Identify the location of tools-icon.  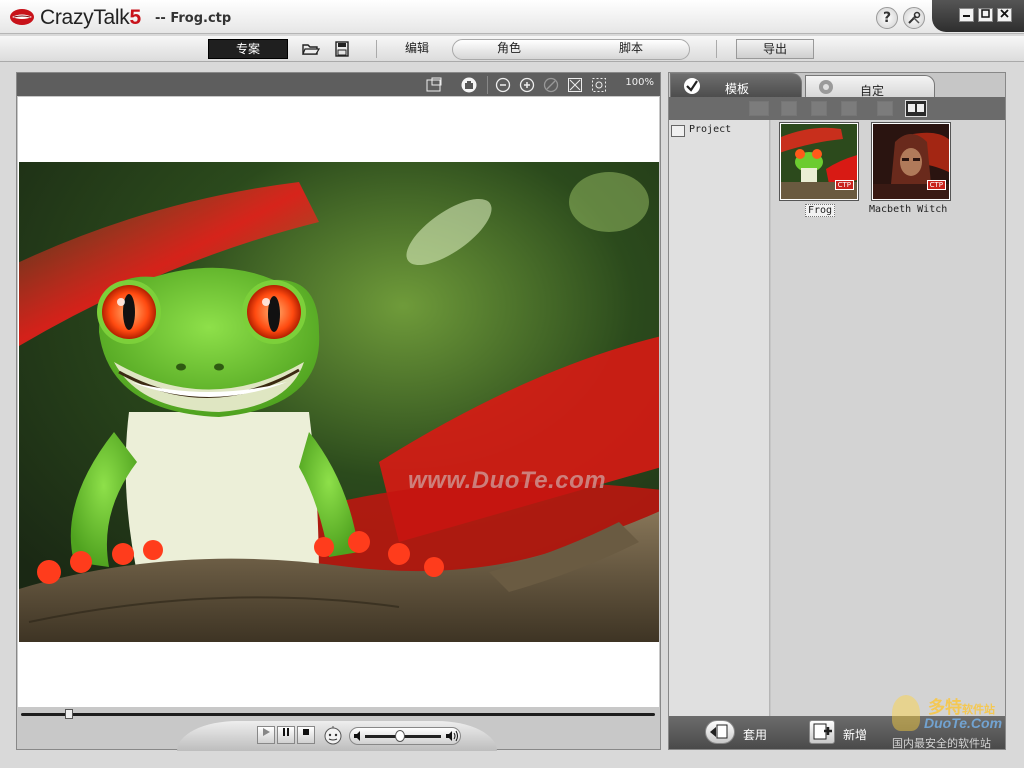
(914, 17).